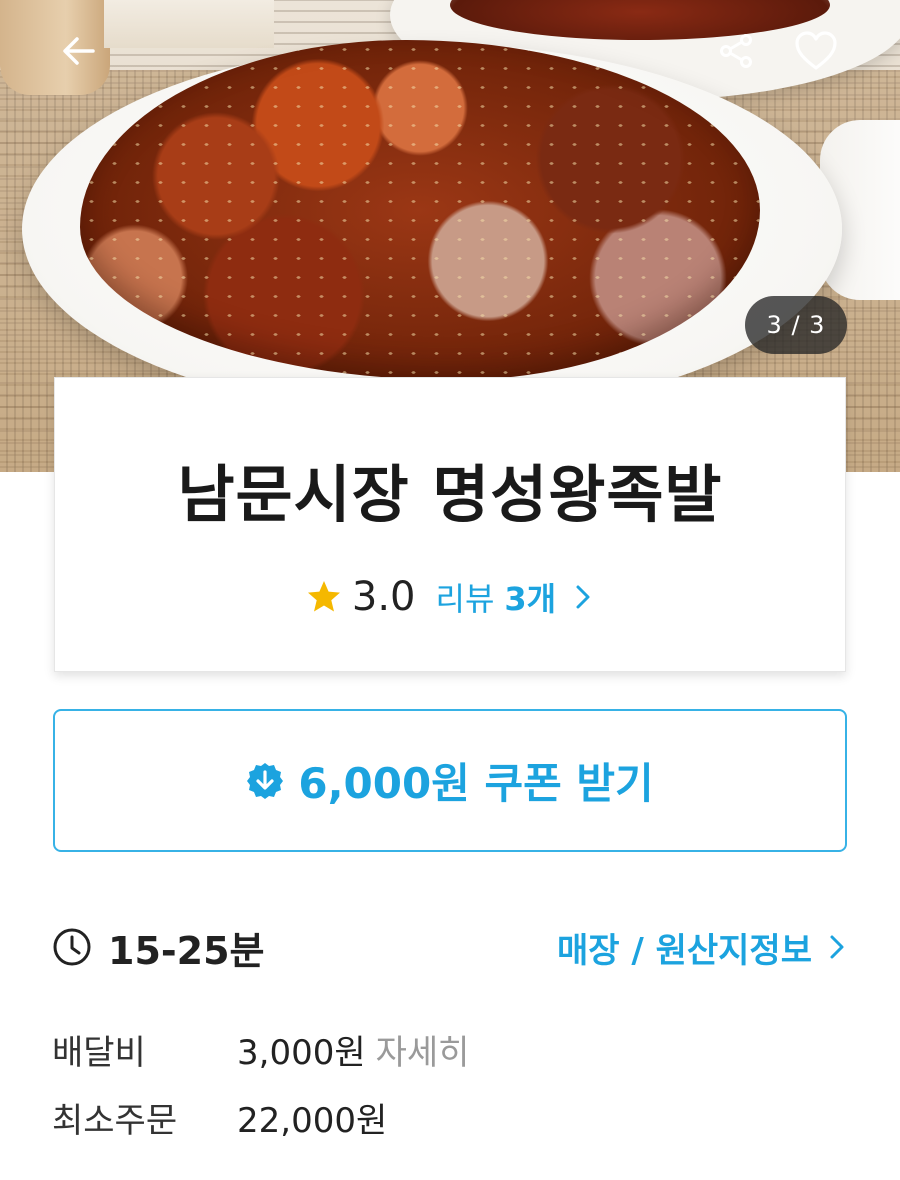 Image resolution: width=900 pixels, height=1180 pixels. Describe the element at coordinates (312, 1120) in the screenshot. I see `minimum-order-value: 22,000원` at that location.